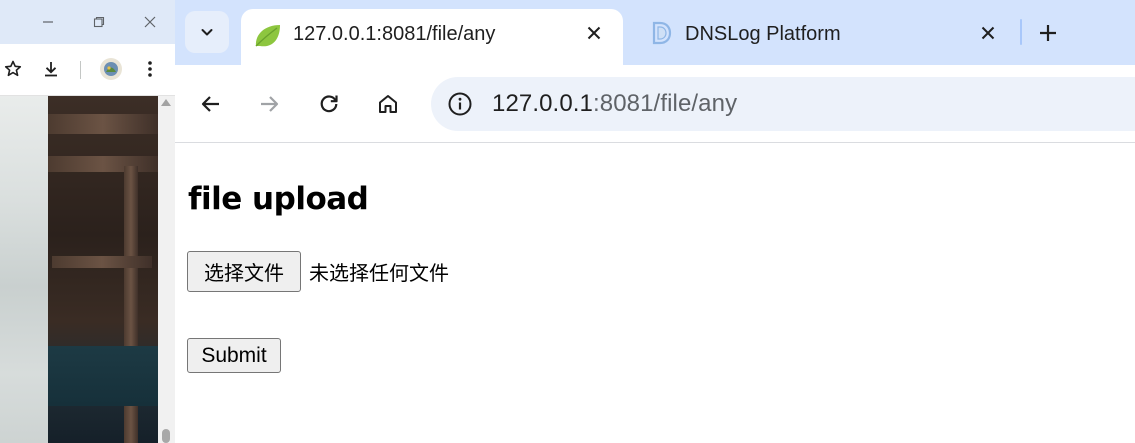 The image size is (1135, 443). What do you see at coordinates (665, 103) in the screenshot?
I see `url-path: :8081/file/any` at bounding box center [665, 103].